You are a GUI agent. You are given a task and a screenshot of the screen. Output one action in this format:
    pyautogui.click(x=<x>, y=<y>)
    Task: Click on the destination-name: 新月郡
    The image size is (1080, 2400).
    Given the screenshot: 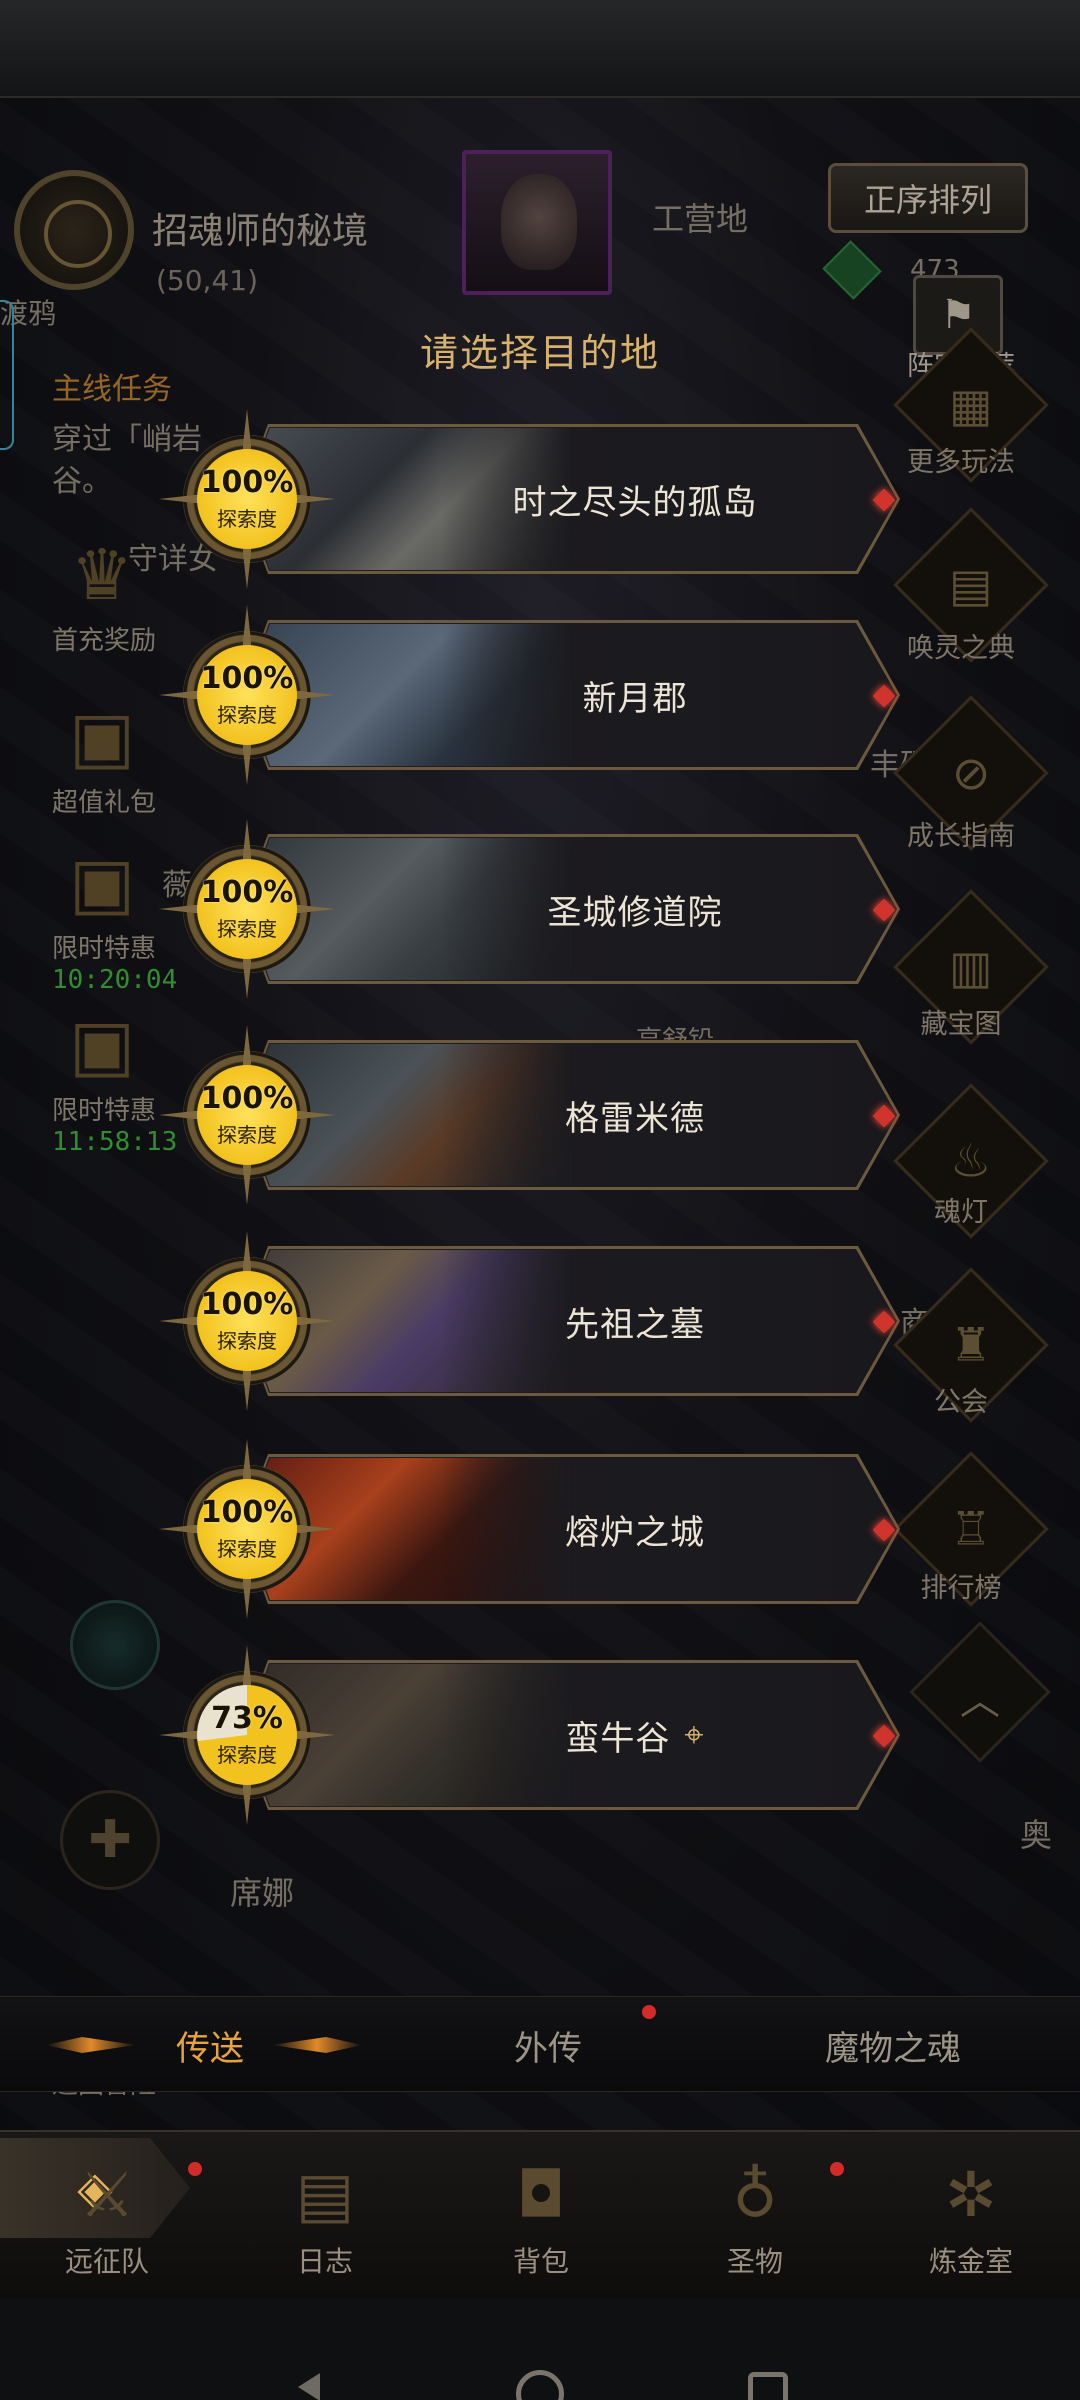 What is the action you would take?
    pyautogui.click(x=635, y=698)
    